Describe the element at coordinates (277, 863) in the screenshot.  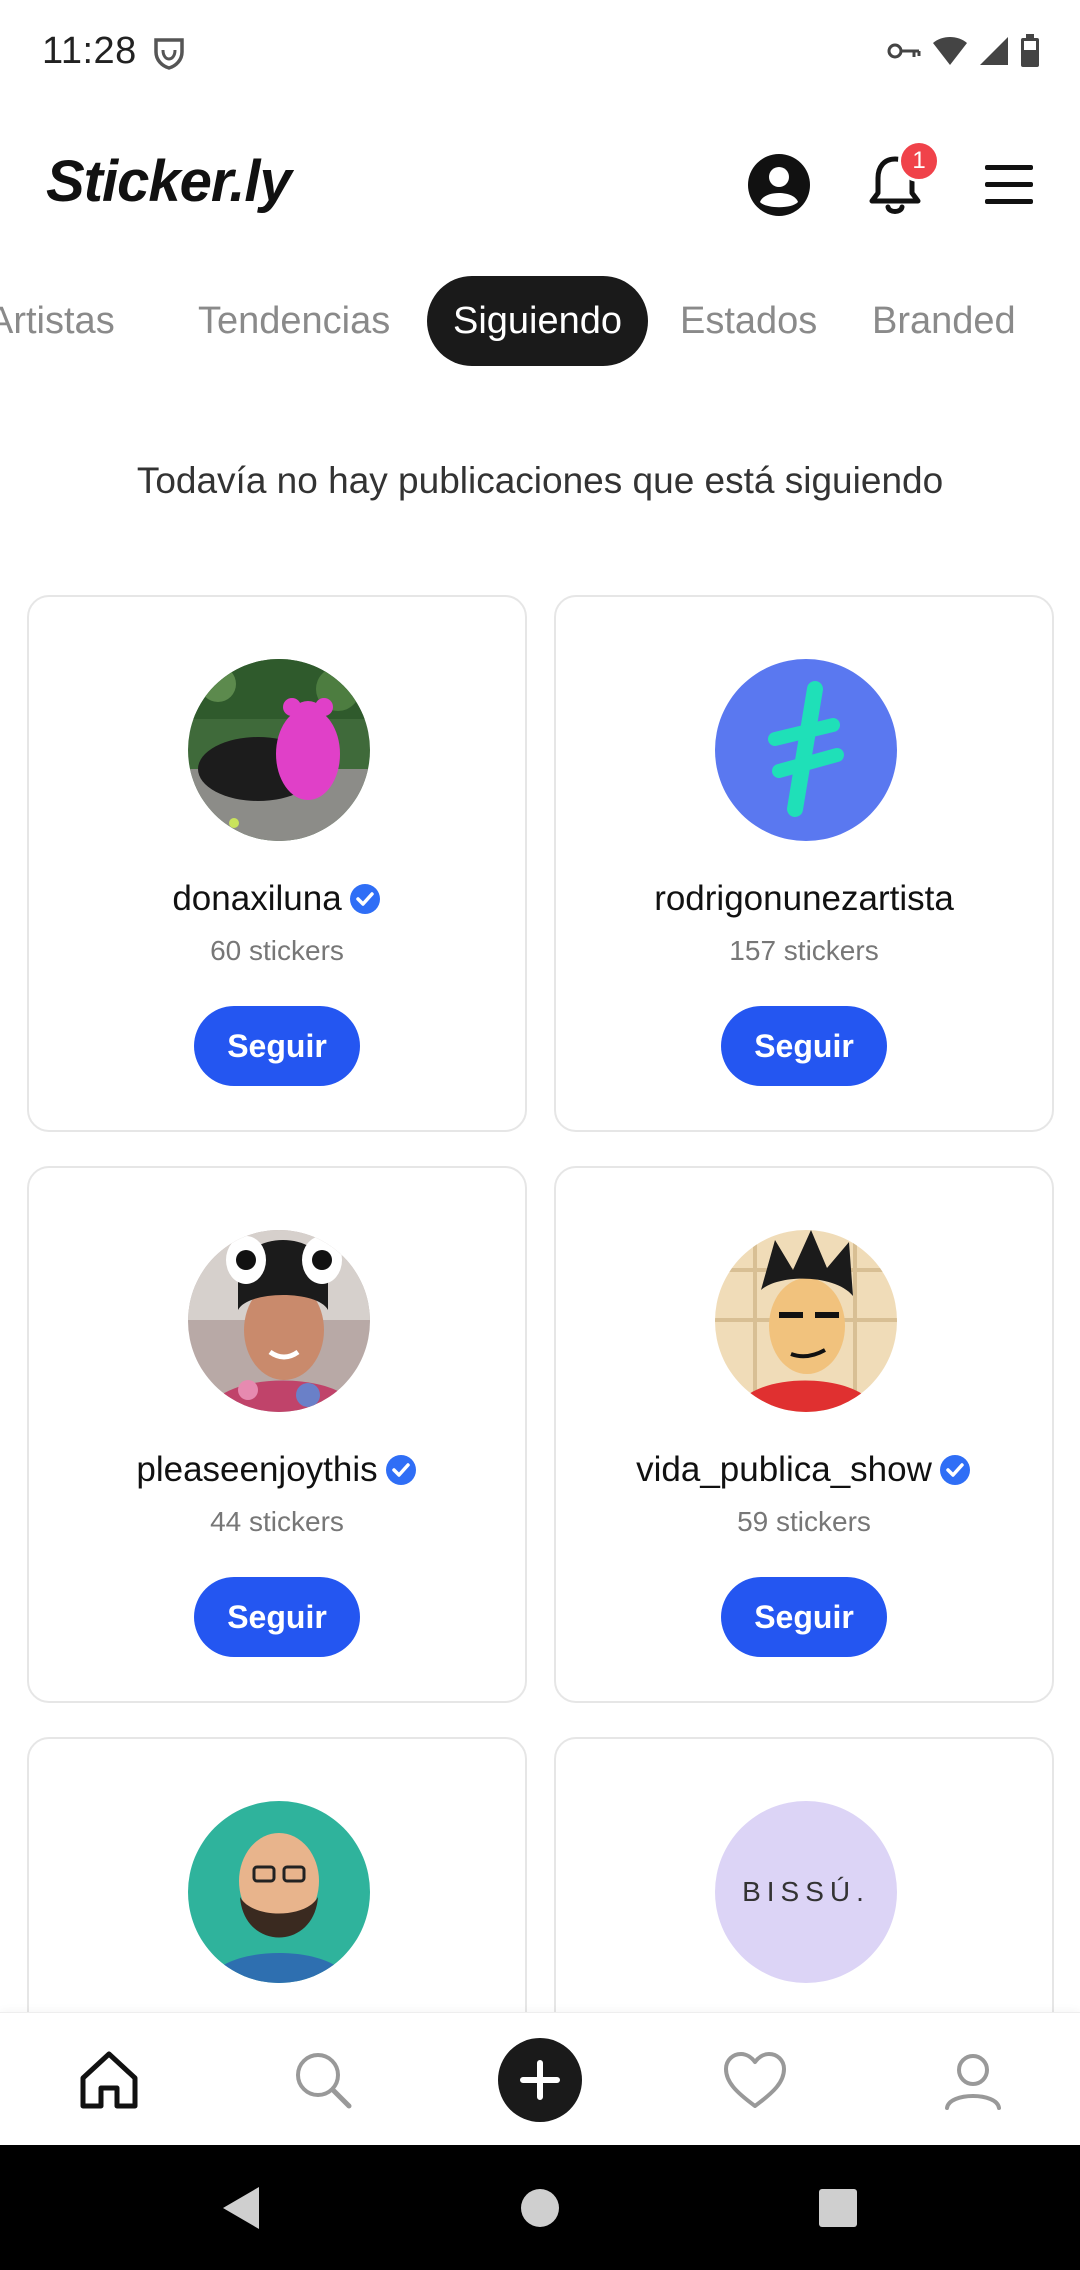
I see `creator-card: donaxiluna 60 stickers Seguir` at that location.